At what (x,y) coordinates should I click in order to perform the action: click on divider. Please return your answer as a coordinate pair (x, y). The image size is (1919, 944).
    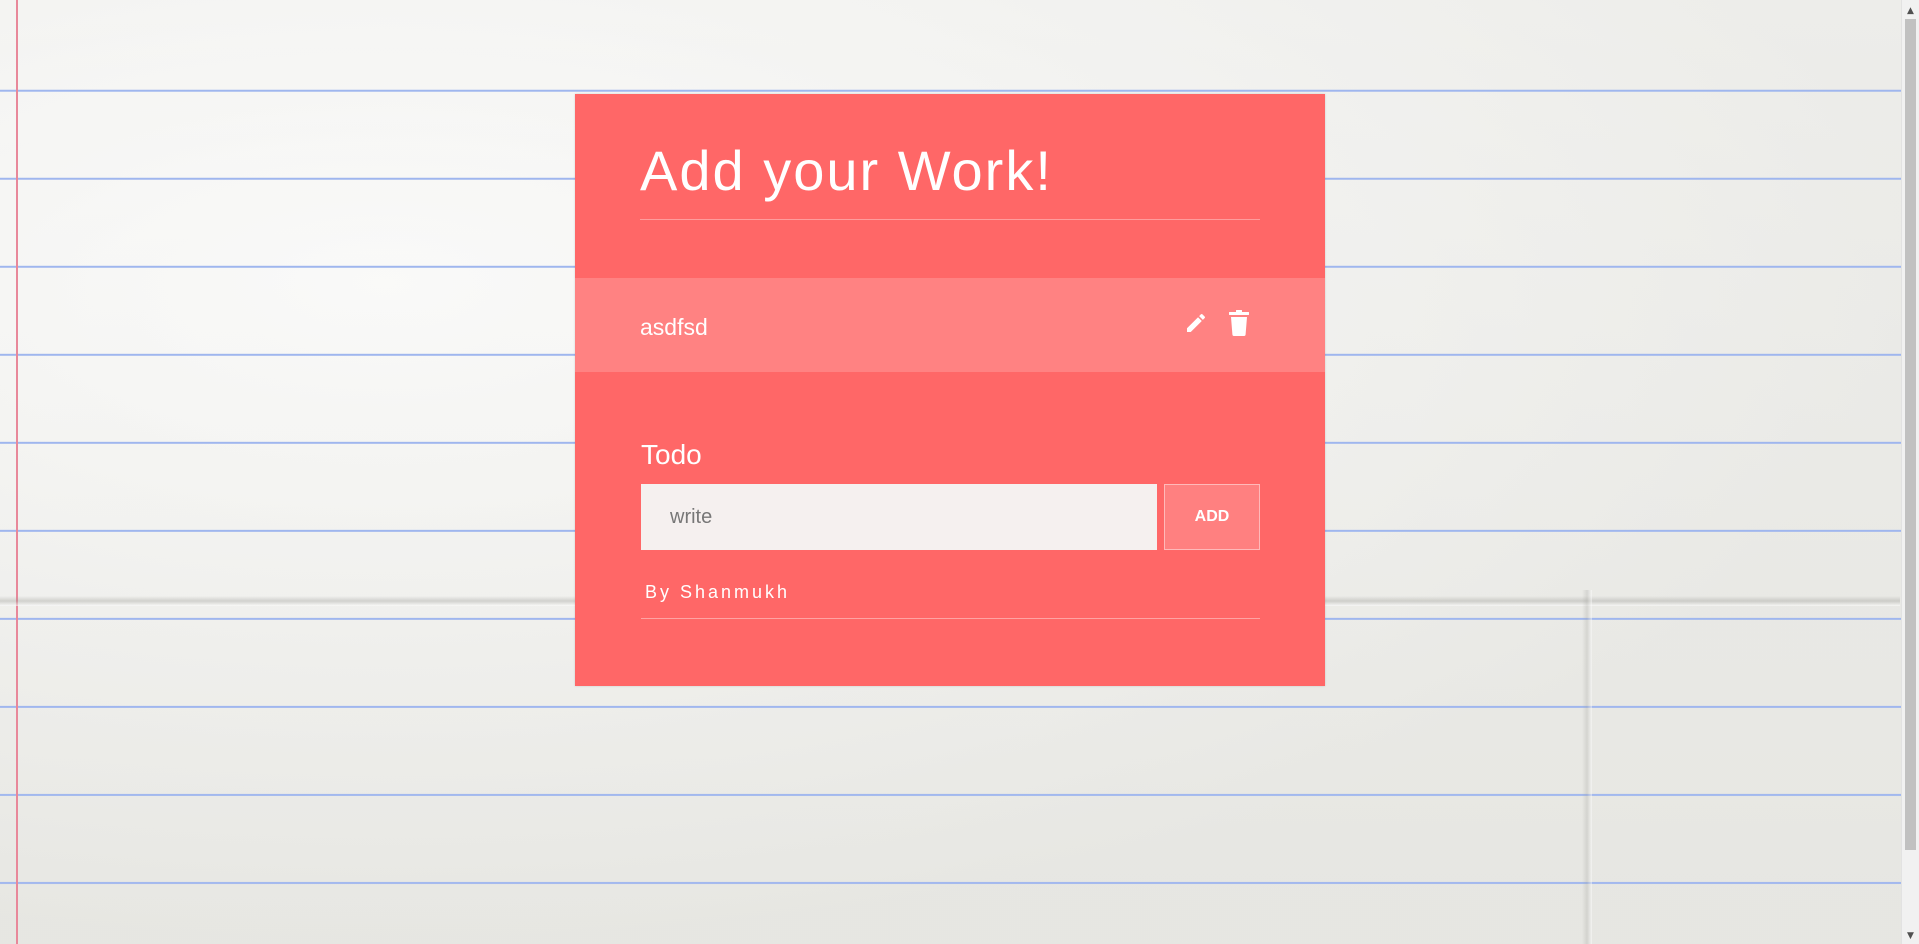
    Looking at the image, I should click on (950, 618).